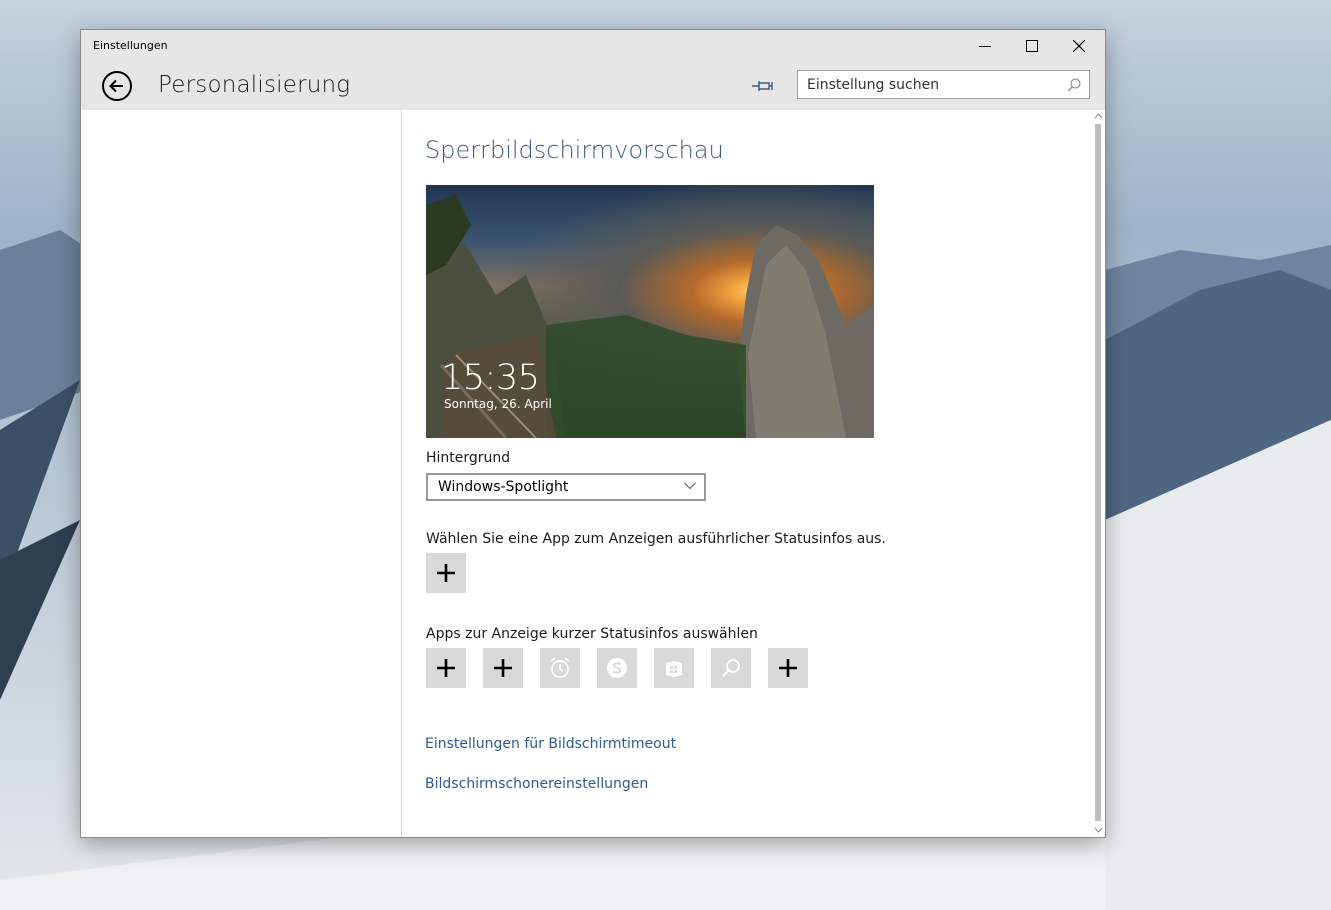 Image resolution: width=1331 pixels, height=910 pixels. I want to click on pin-button, so click(763, 86).